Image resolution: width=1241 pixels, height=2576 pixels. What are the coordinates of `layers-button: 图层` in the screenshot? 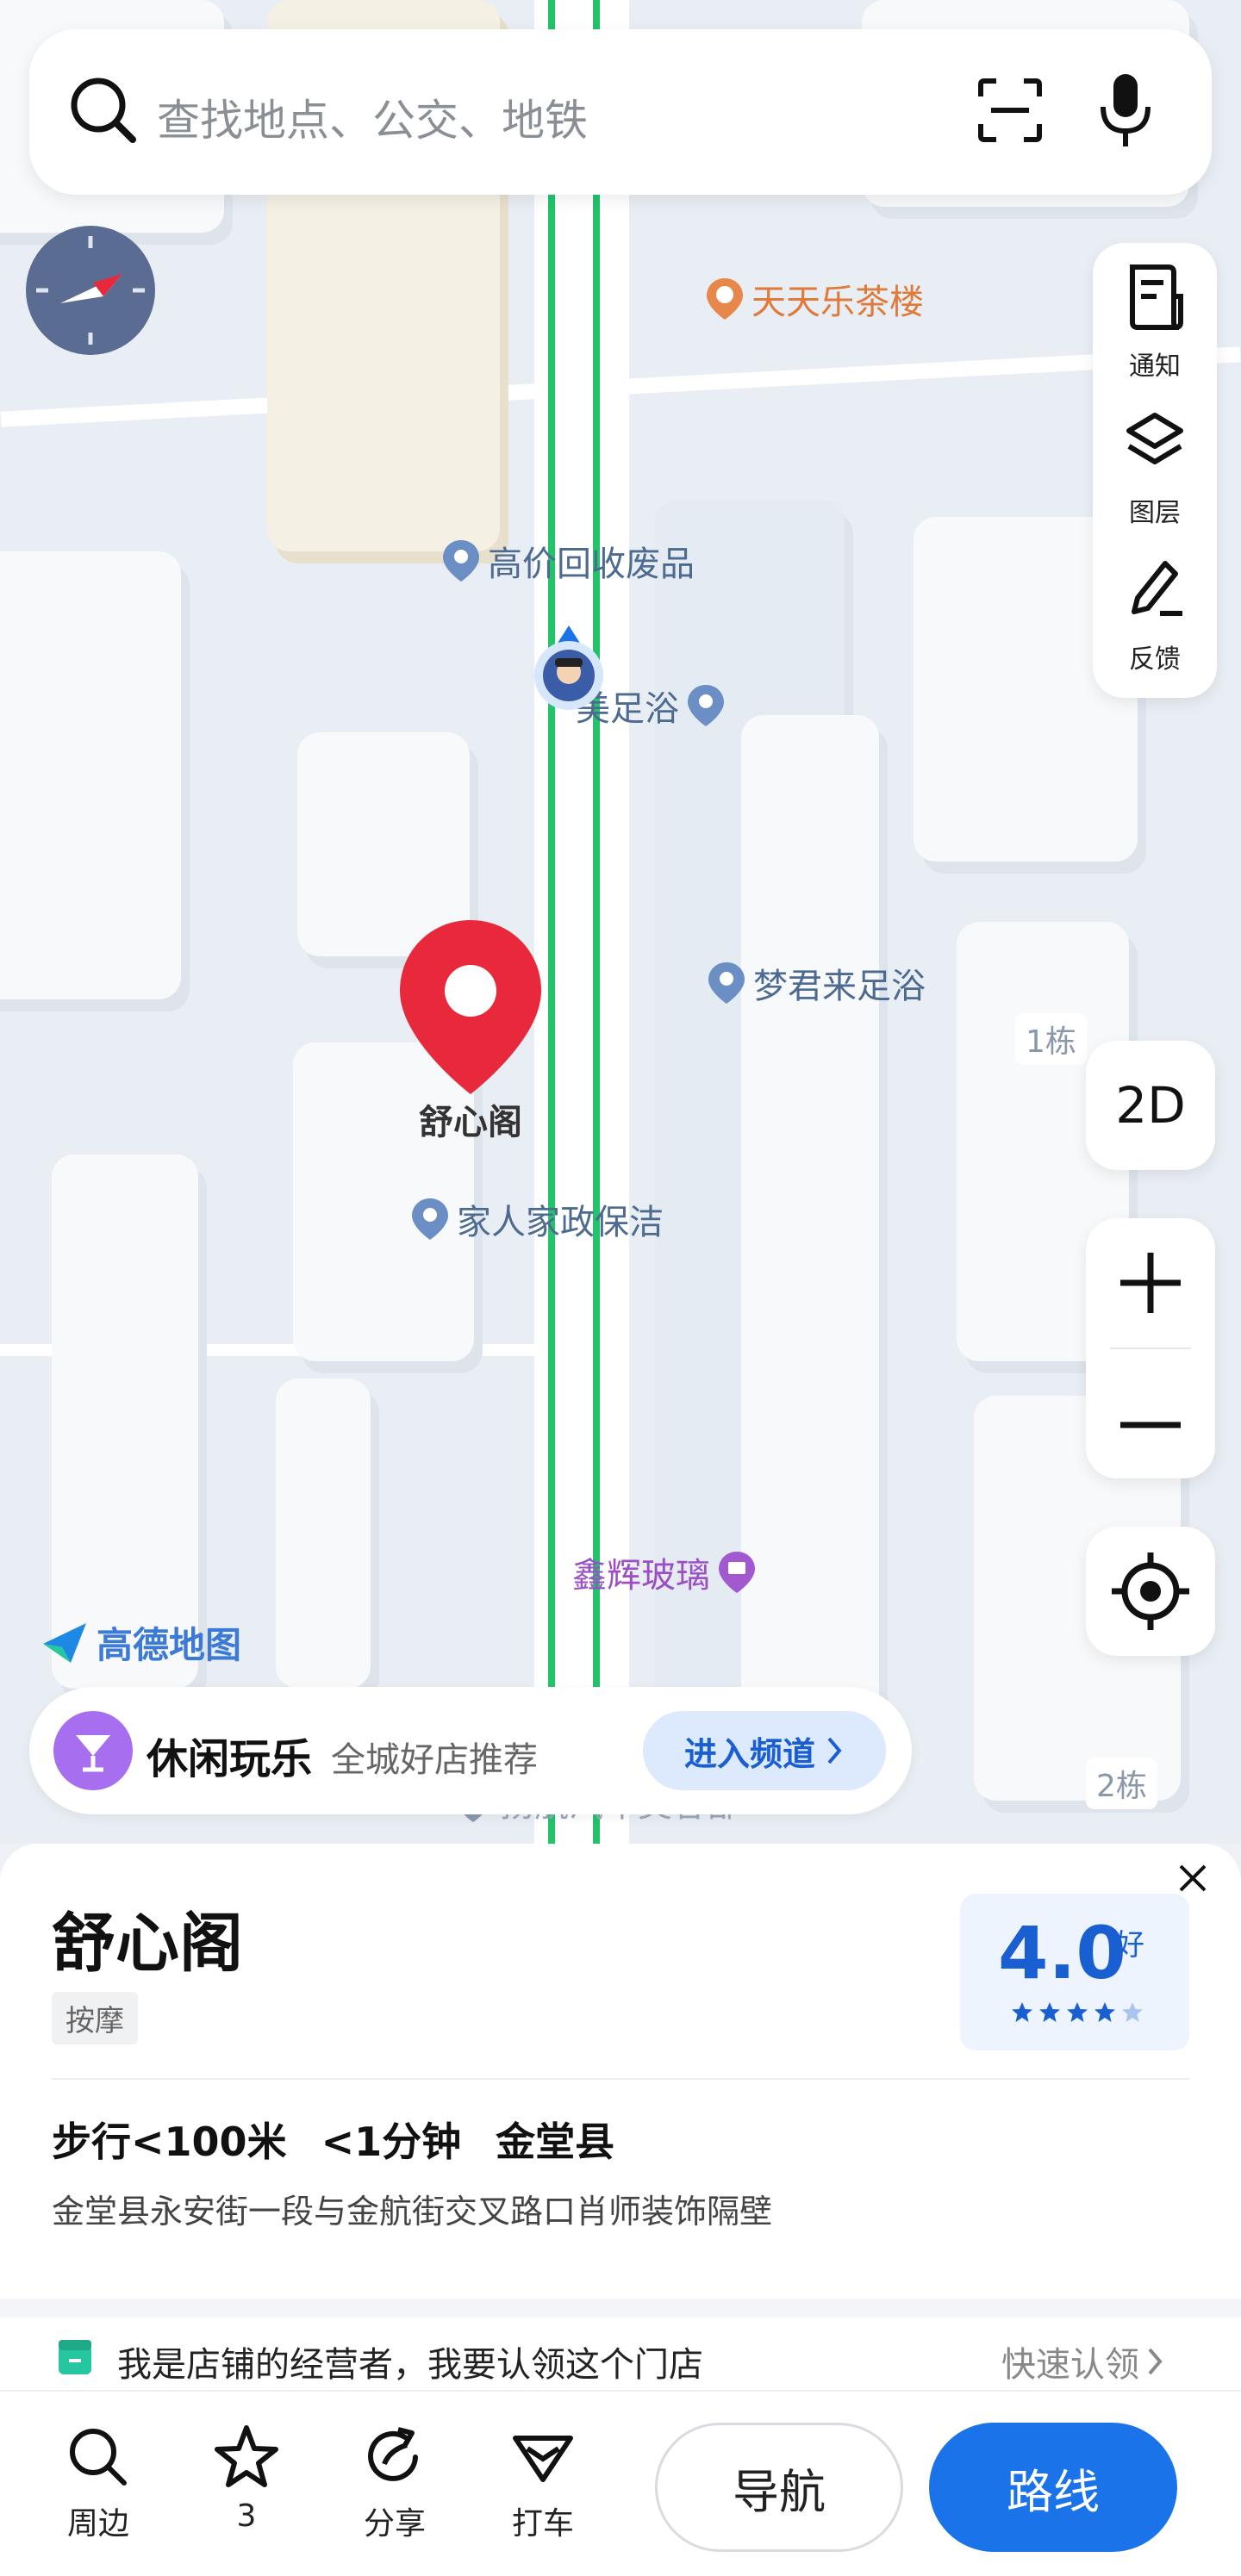 It's located at (1155, 463).